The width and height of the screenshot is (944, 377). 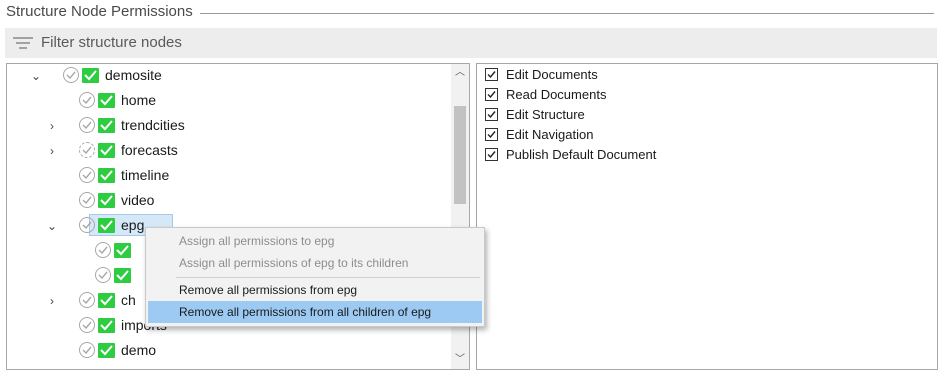 What do you see at coordinates (133, 75) in the screenshot?
I see `tree-node-label: demosite` at bounding box center [133, 75].